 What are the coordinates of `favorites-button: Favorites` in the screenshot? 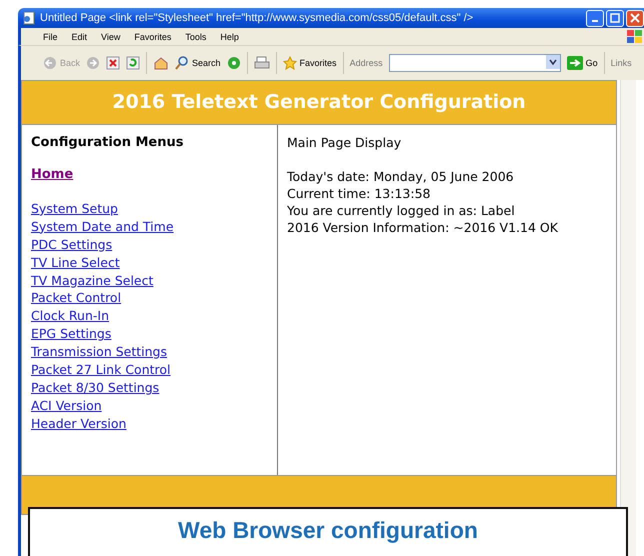 It's located at (309, 63).